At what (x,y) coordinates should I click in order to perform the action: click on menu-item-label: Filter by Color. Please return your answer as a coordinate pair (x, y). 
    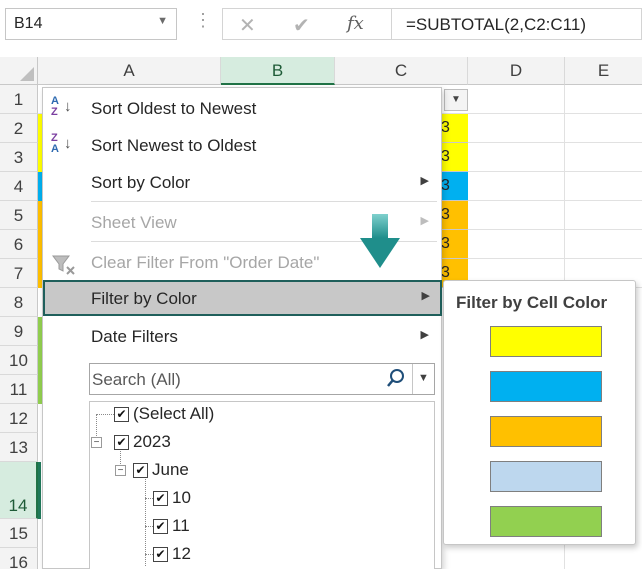
    Looking at the image, I should click on (144, 298).